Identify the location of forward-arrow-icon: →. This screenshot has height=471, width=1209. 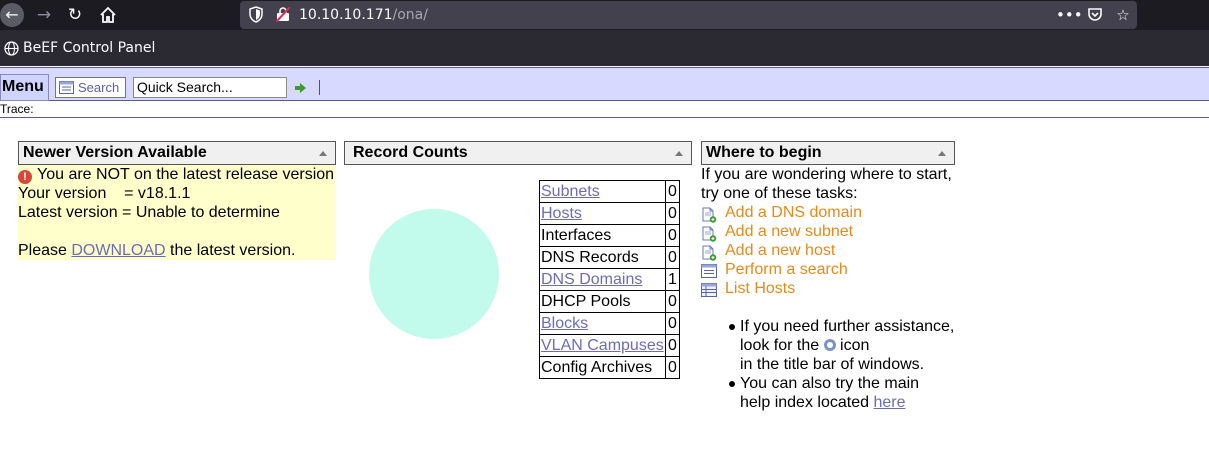
(44, 15).